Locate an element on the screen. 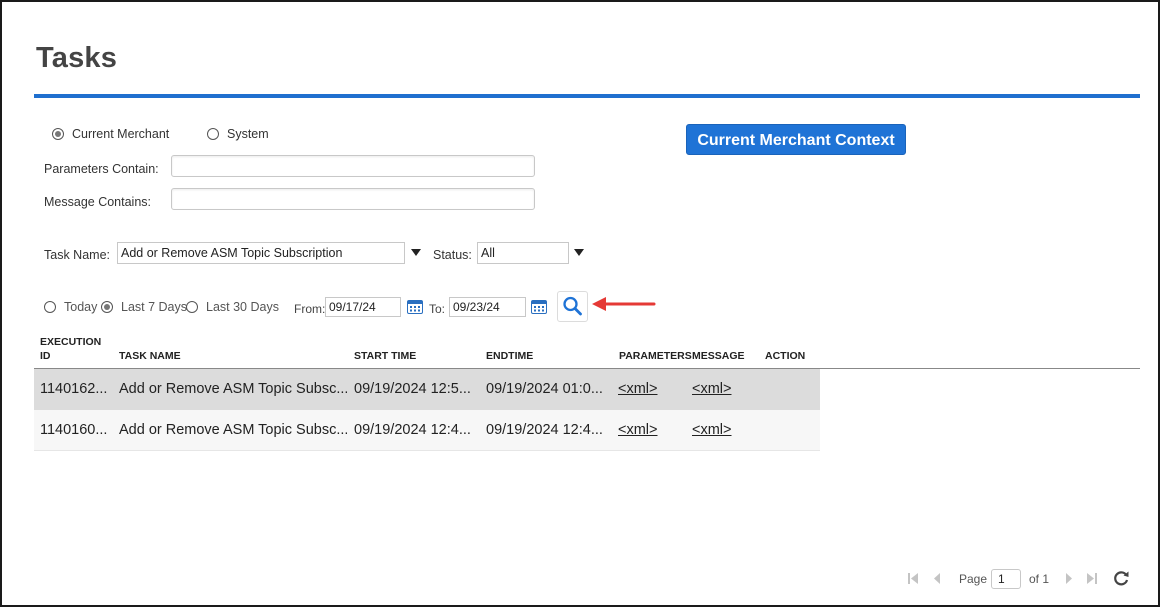  radio-today is located at coordinates (50, 307).